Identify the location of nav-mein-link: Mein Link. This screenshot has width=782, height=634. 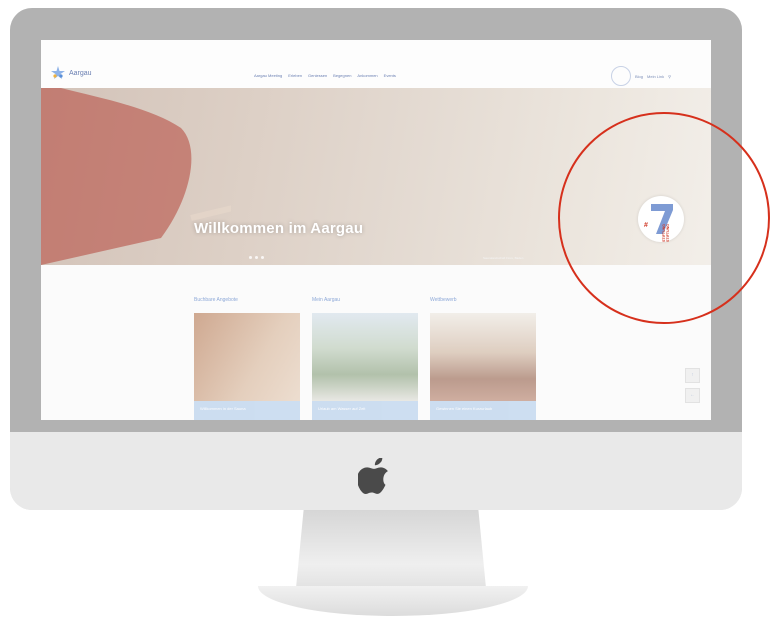
(655, 76).